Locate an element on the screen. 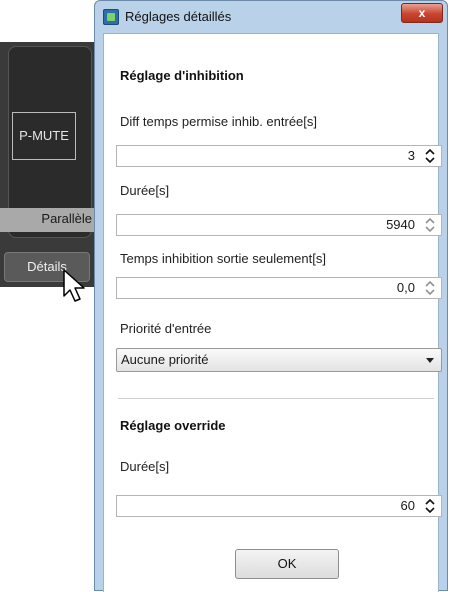 The image size is (452, 592). mouse-cursor-icon is located at coordinates (74, 285).